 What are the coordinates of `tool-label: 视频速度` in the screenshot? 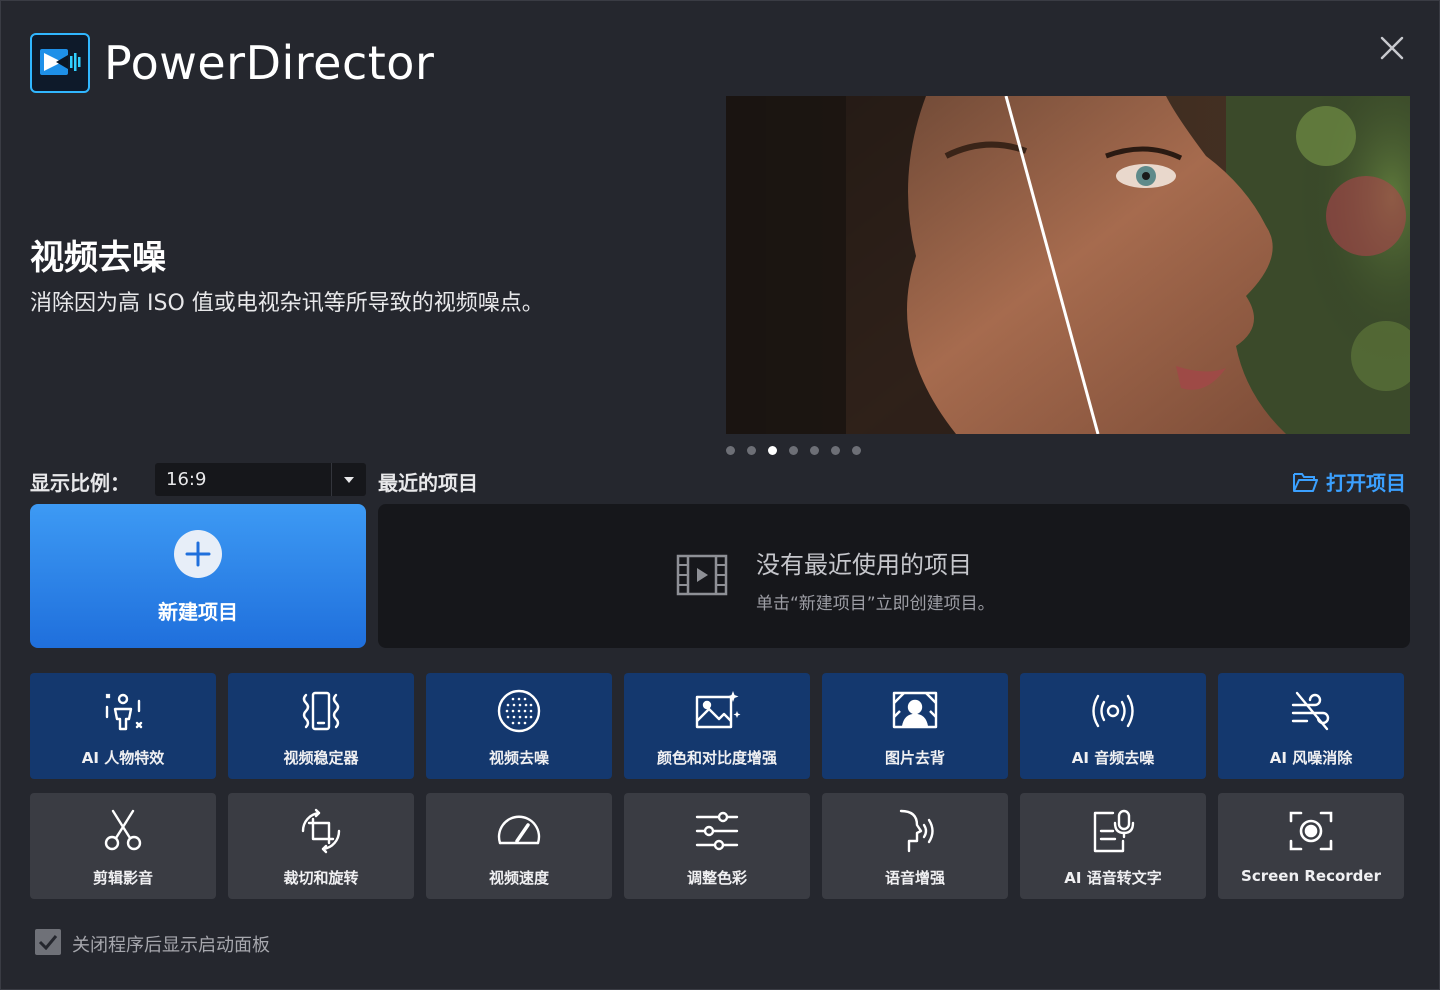 It's located at (518, 878).